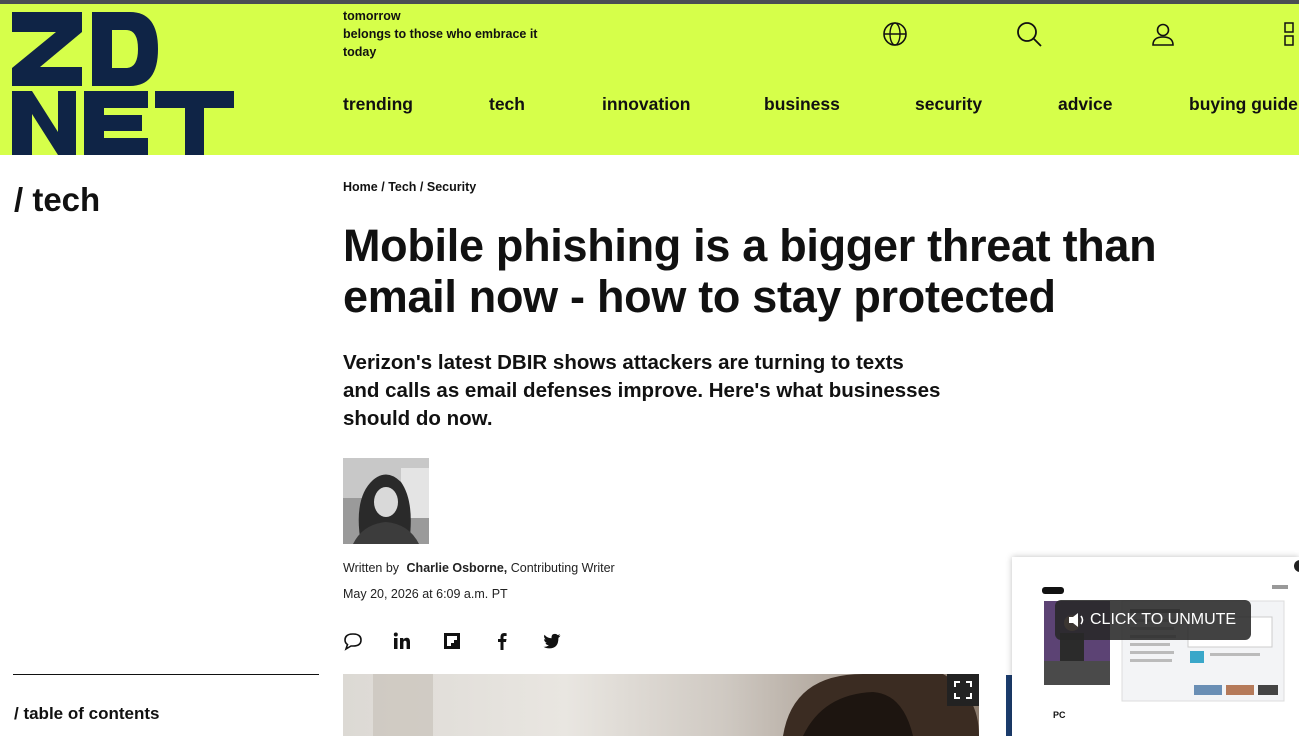 The height and width of the screenshot is (736, 1299). I want to click on unmute-label: CLICK TO UNMUTE, so click(1163, 619).